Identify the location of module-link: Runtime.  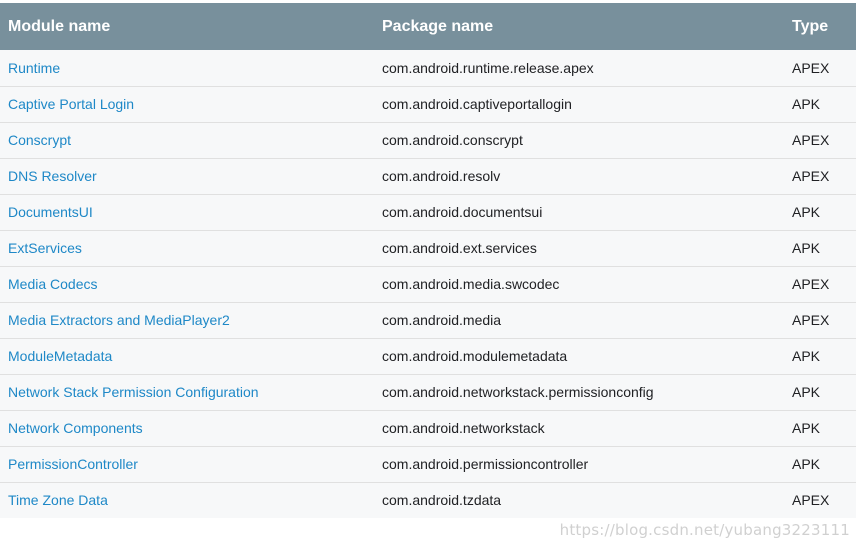
(34, 68).